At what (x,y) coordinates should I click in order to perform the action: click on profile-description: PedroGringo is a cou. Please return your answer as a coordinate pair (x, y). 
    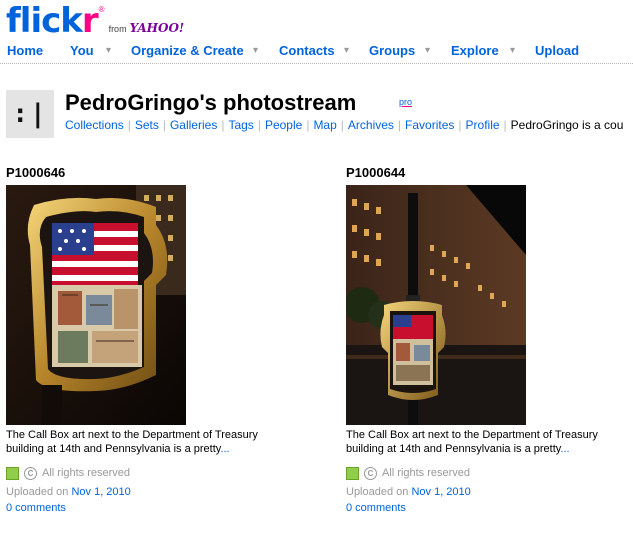
    Looking at the image, I should click on (567, 125).